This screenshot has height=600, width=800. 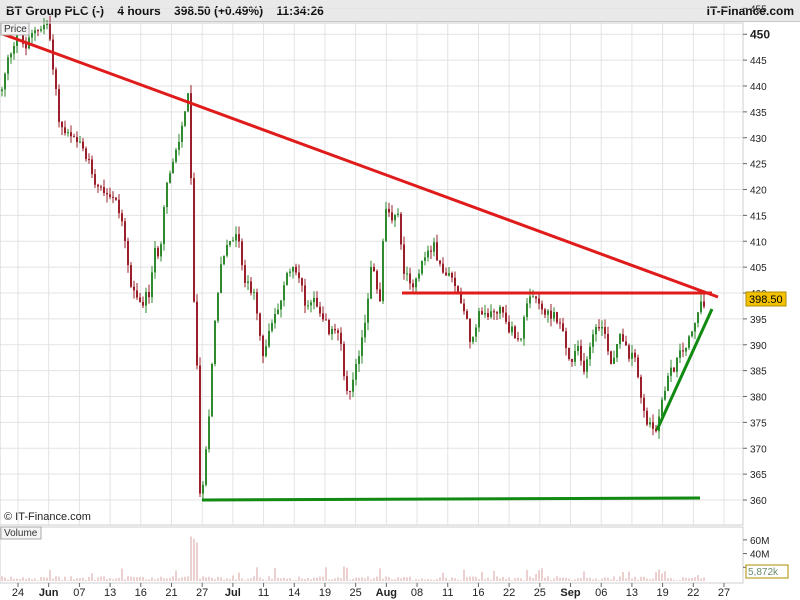 I want to click on y-tick-label: 440, so click(x=758, y=87).